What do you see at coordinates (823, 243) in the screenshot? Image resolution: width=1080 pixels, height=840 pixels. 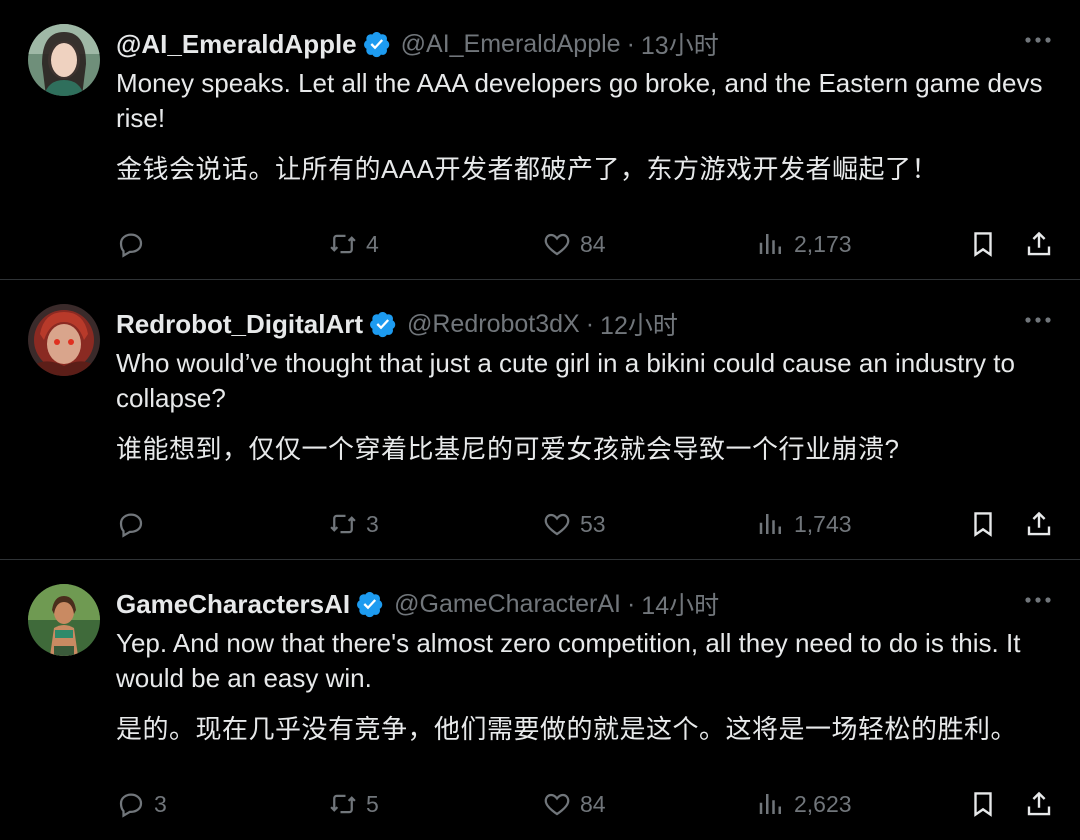 I see `views-count: 2,173` at bounding box center [823, 243].